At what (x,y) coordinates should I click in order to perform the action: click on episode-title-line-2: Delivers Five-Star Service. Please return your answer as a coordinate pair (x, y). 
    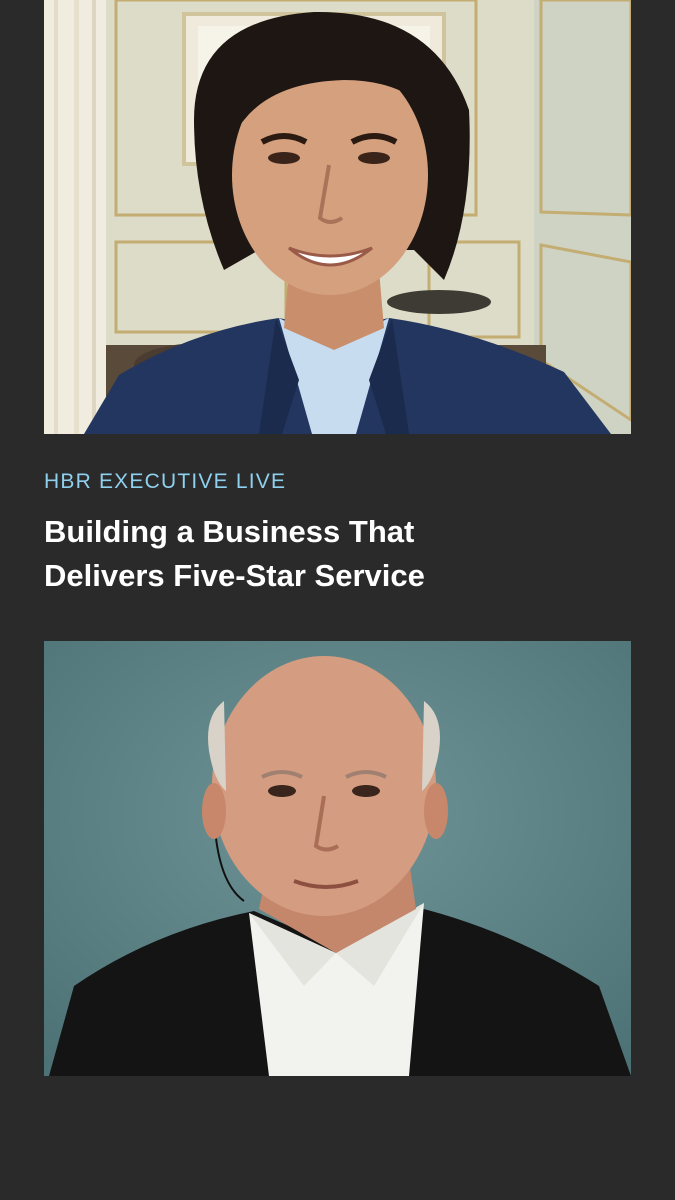
    Looking at the image, I should click on (234, 575).